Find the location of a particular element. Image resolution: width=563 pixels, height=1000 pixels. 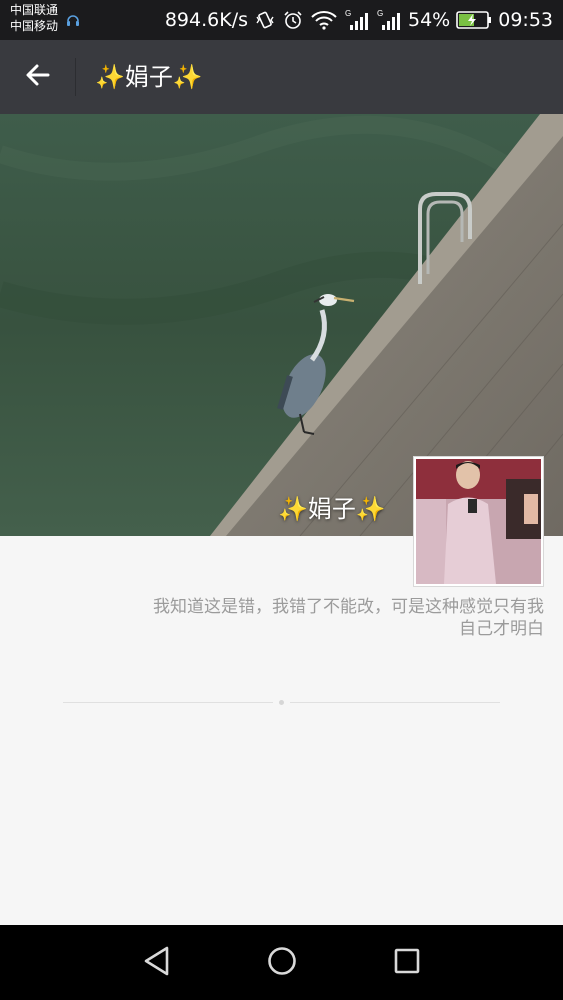

arrow-left-icon is located at coordinates (38, 77).